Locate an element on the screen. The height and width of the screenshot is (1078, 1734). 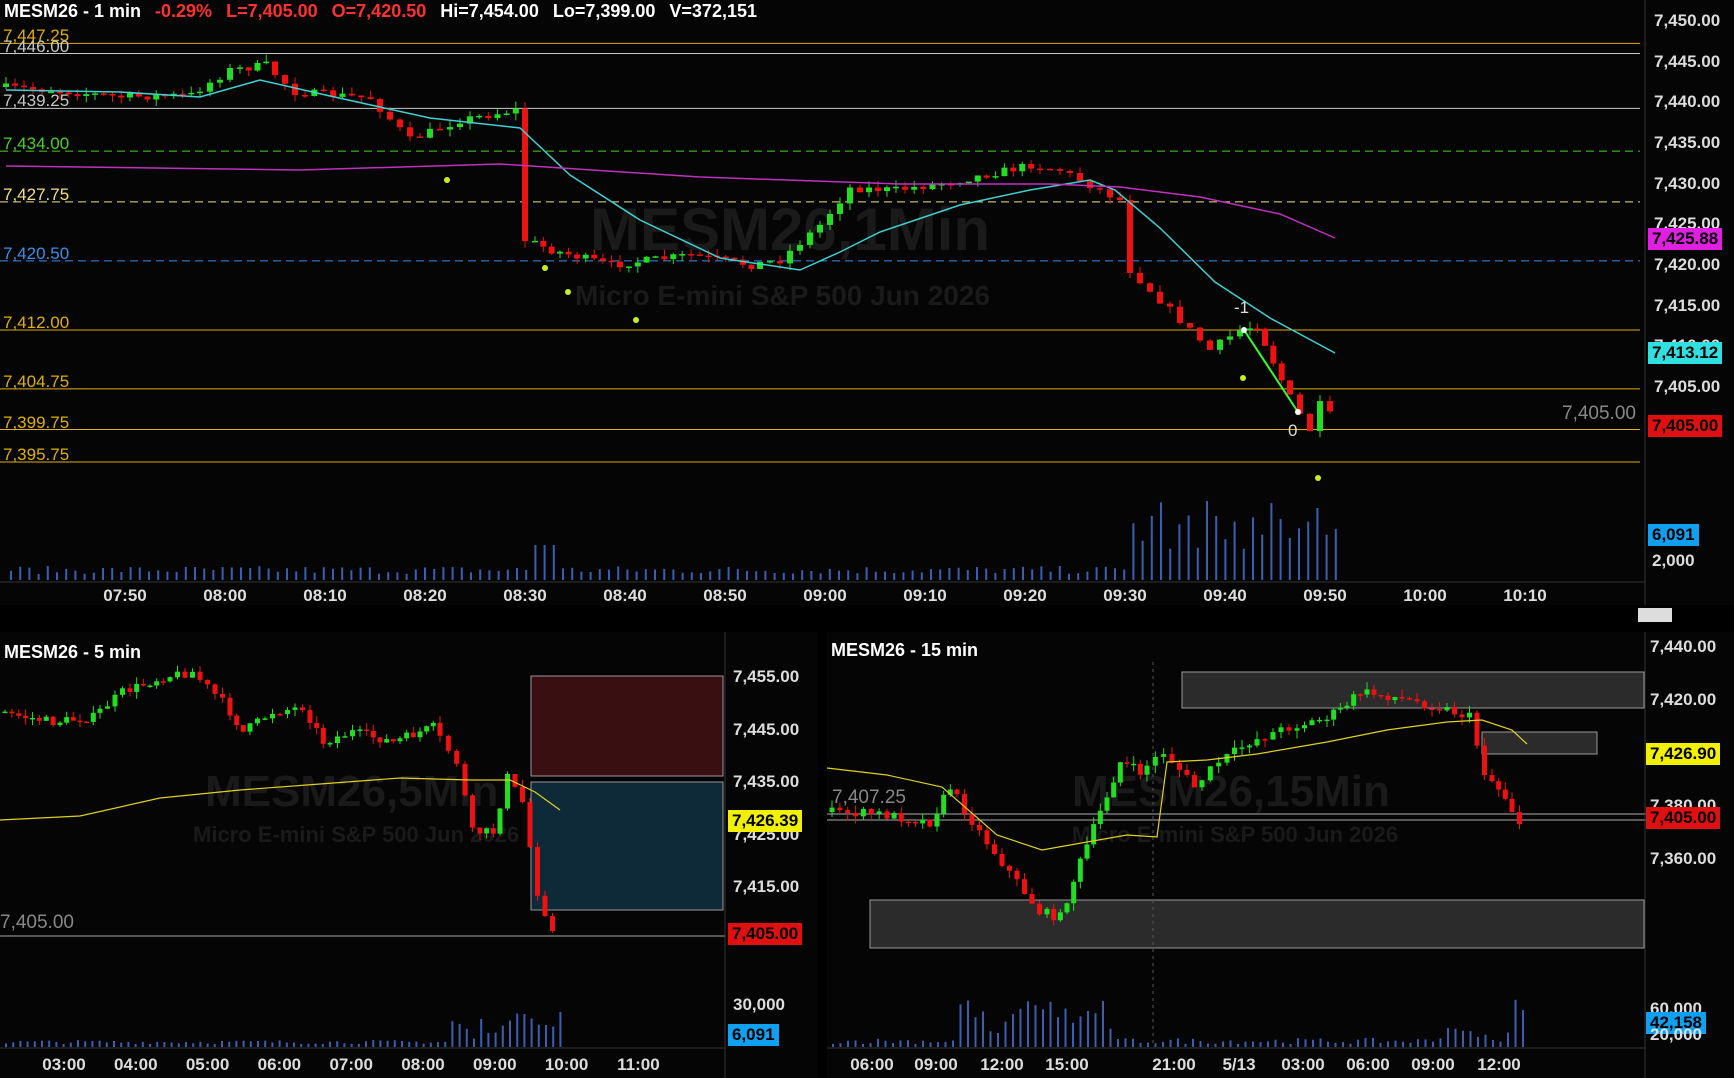
time-axis-label: 09:00 is located at coordinates (825, 595).